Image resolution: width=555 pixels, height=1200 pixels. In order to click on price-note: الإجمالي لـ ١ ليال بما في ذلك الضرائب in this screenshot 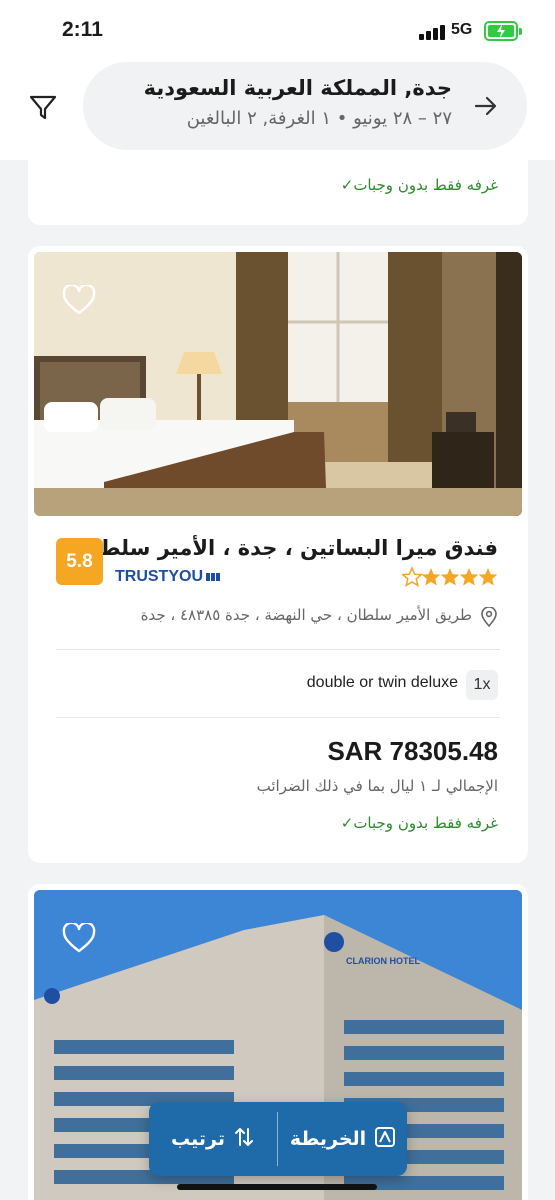, I will do `click(377, 786)`.